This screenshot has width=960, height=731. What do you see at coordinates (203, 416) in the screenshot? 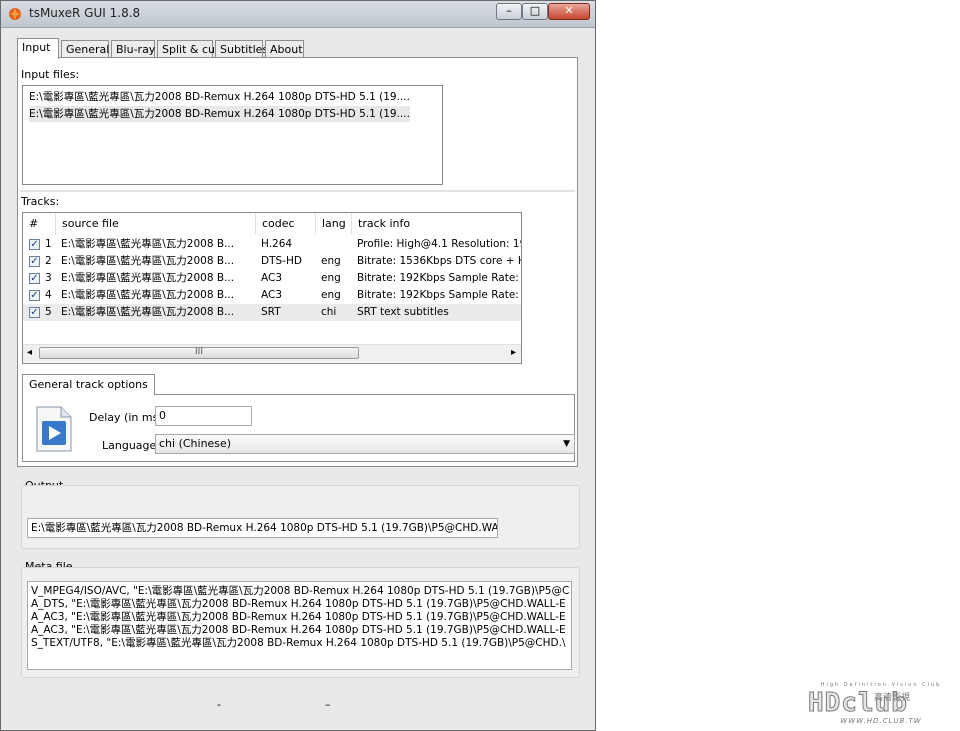
I see `delay-input: 0` at bounding box center [203, 416].